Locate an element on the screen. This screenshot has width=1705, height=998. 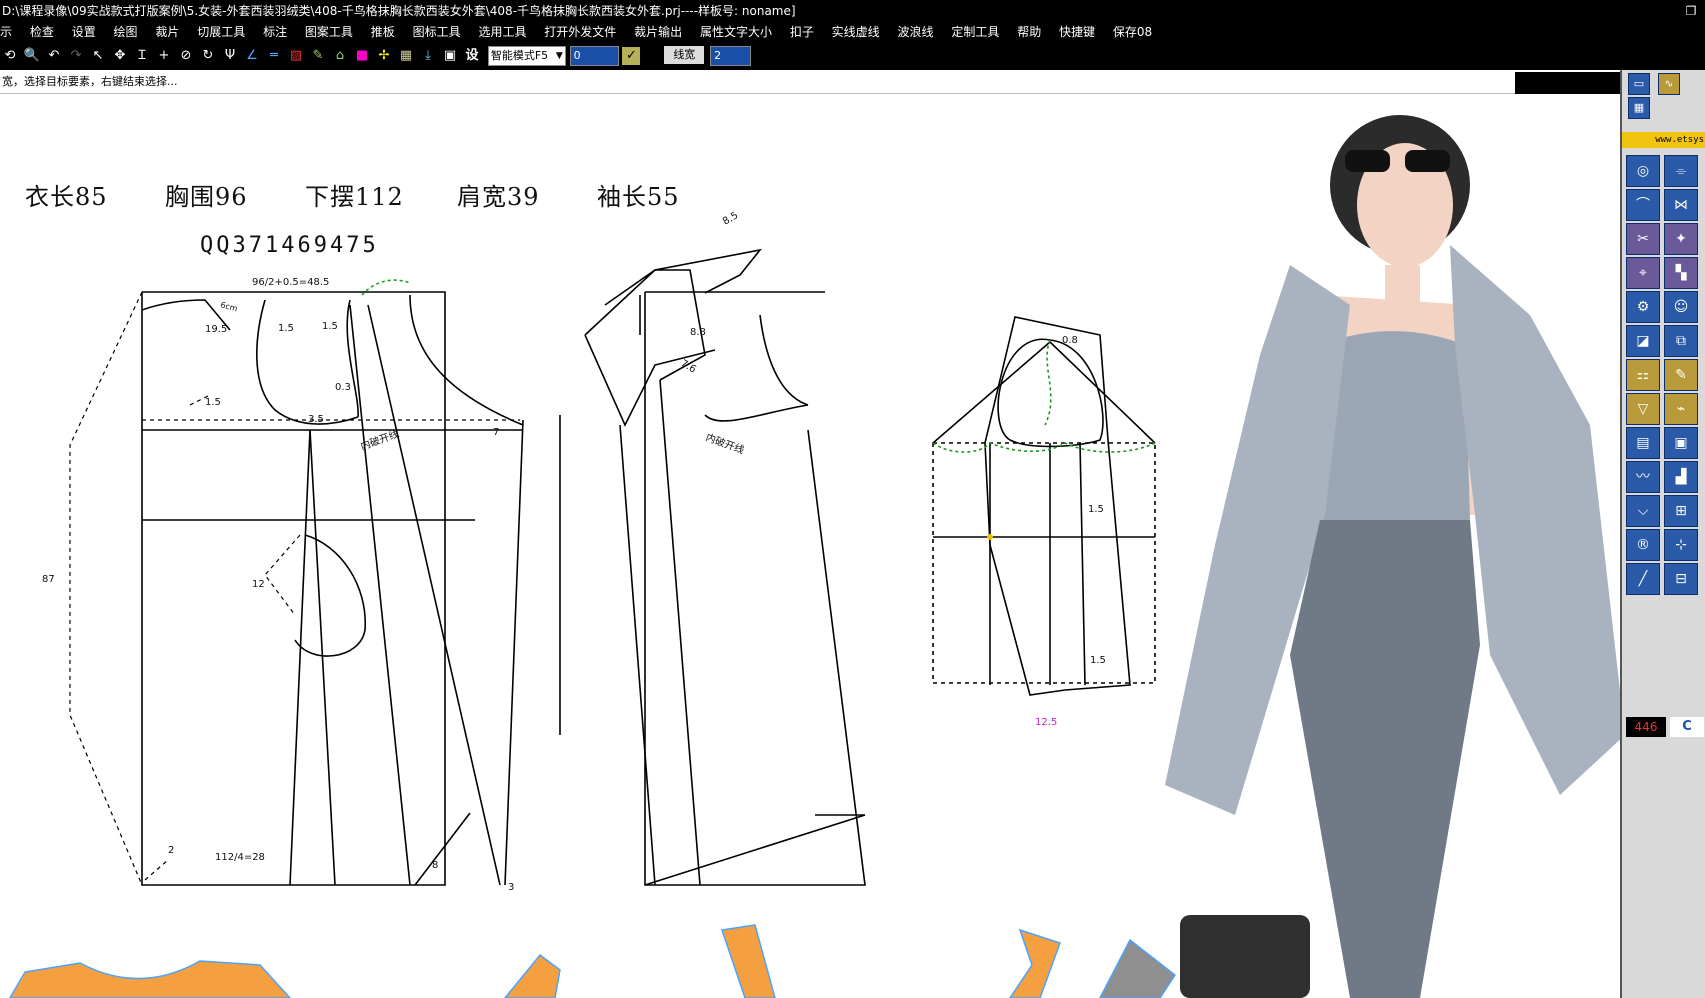
curve-tool-icon: ⌒ is located at coordinates (1643, 205).